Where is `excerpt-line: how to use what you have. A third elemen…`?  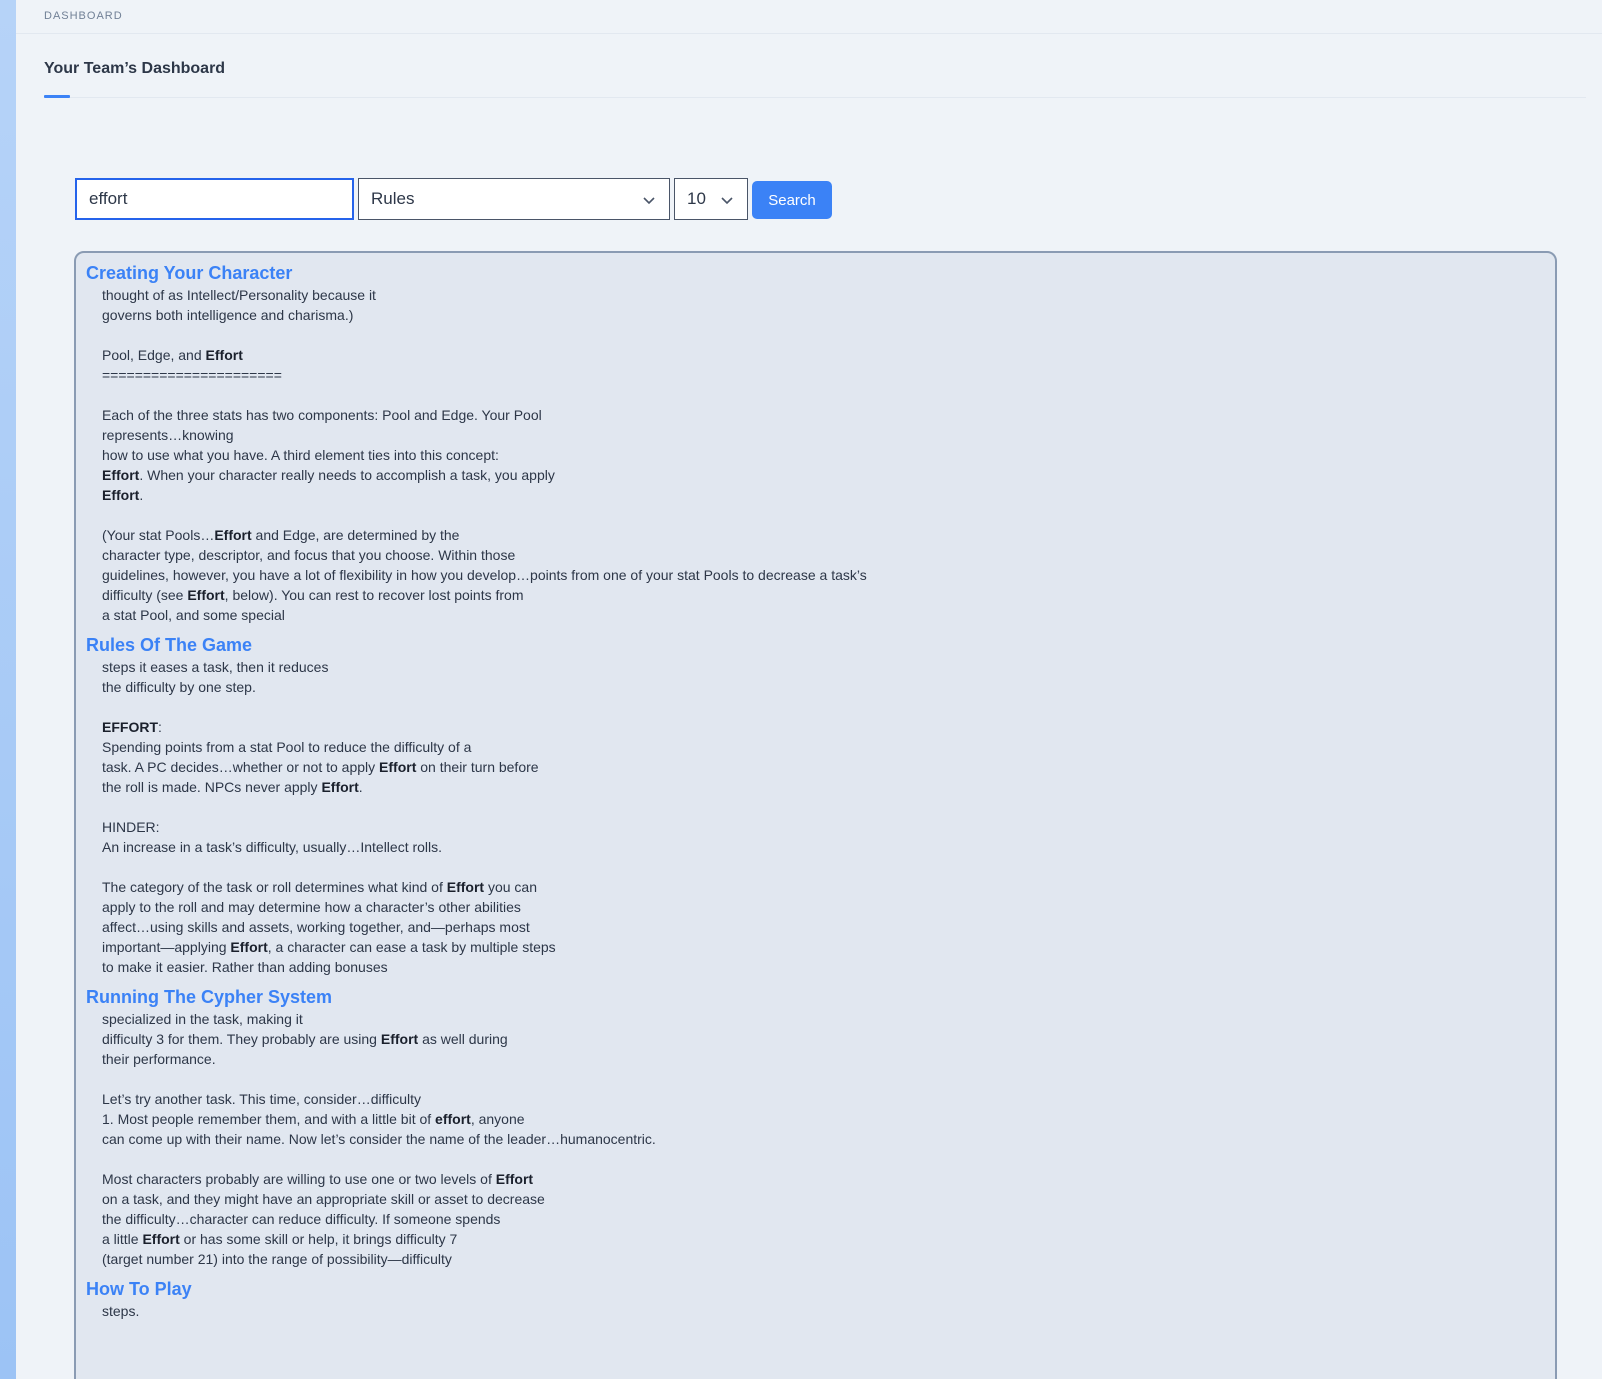 excerpt-line: how to use what you have. A third elemen… is located at coordinates (828, 455).